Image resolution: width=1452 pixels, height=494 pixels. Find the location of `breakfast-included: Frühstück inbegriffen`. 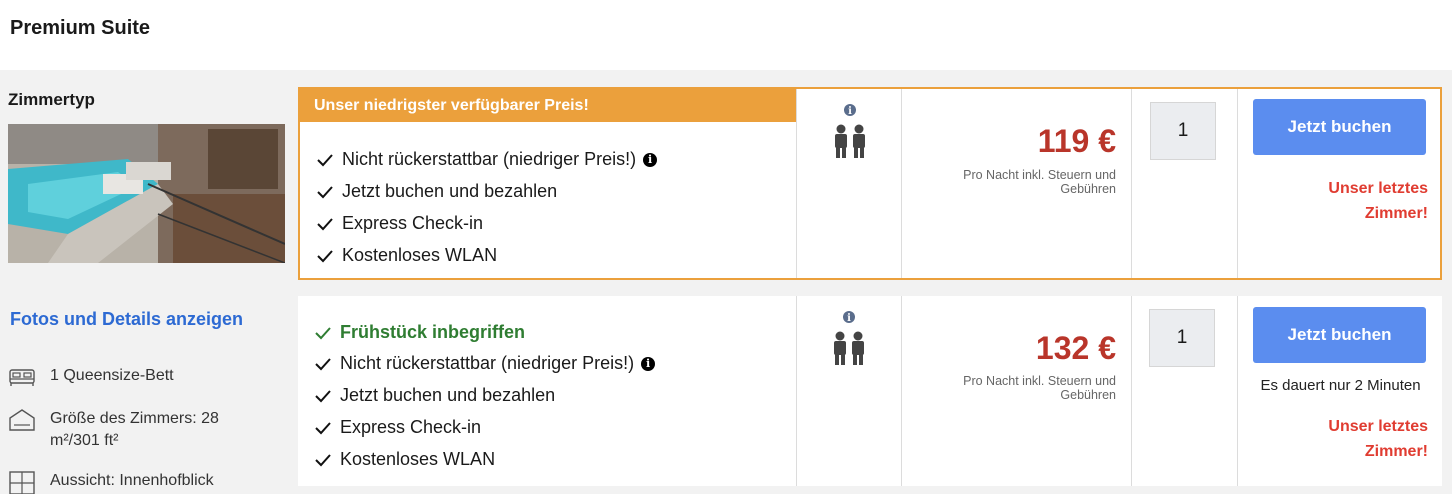

breakfast-included: Frühstück inbegriffen is located at coordinates (419, 332).